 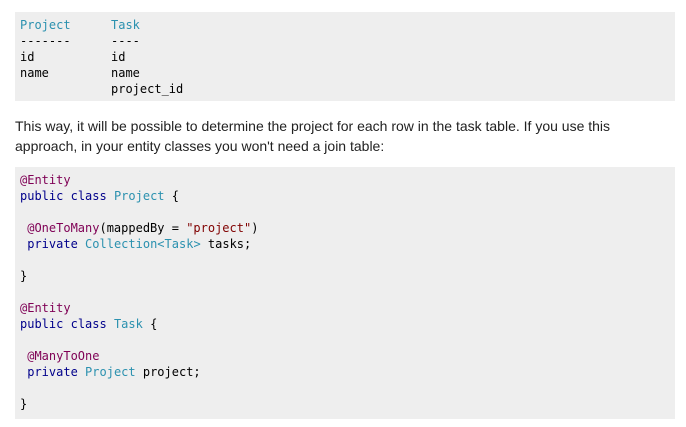 What do you see at coordinates (226, 244) in the screenshot?
I see `field-name-tasks: tasks;` at bounding box center [226, 244].